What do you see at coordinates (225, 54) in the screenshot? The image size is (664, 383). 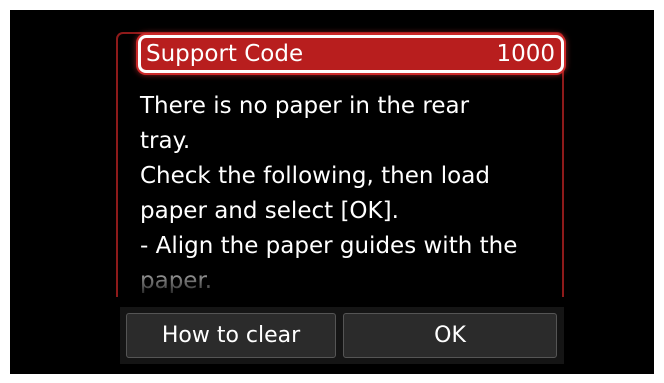 I see `support-code-label: Support Code` at bounding box center [225, 54].